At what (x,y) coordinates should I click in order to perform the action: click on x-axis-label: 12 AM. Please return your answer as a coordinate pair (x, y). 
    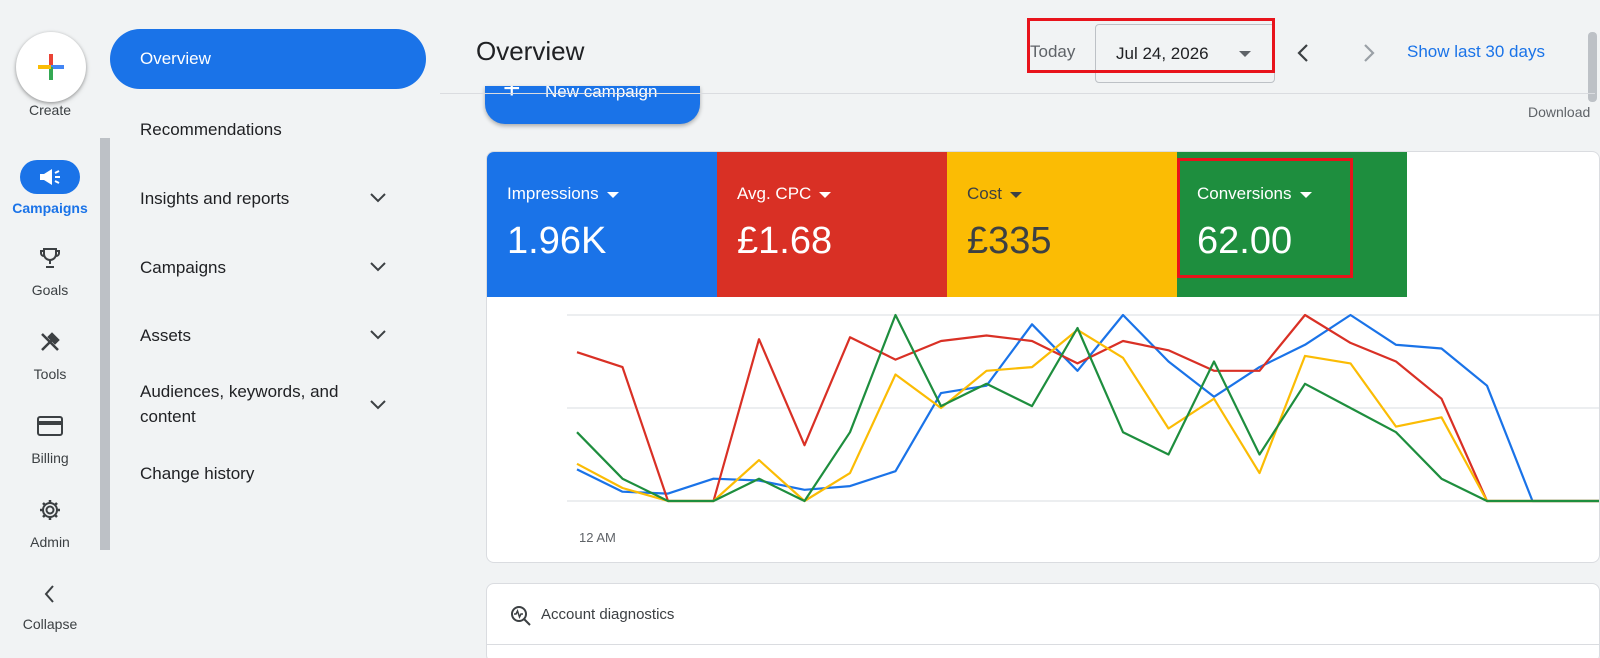
    Looking at the image, I should click on (597, 537).